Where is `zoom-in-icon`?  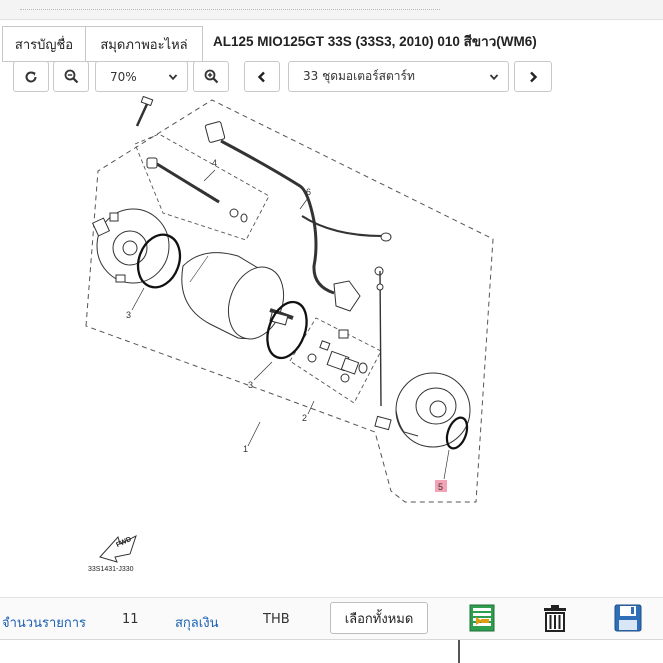 zoom-in-icon is located at coordinates (211, 76).